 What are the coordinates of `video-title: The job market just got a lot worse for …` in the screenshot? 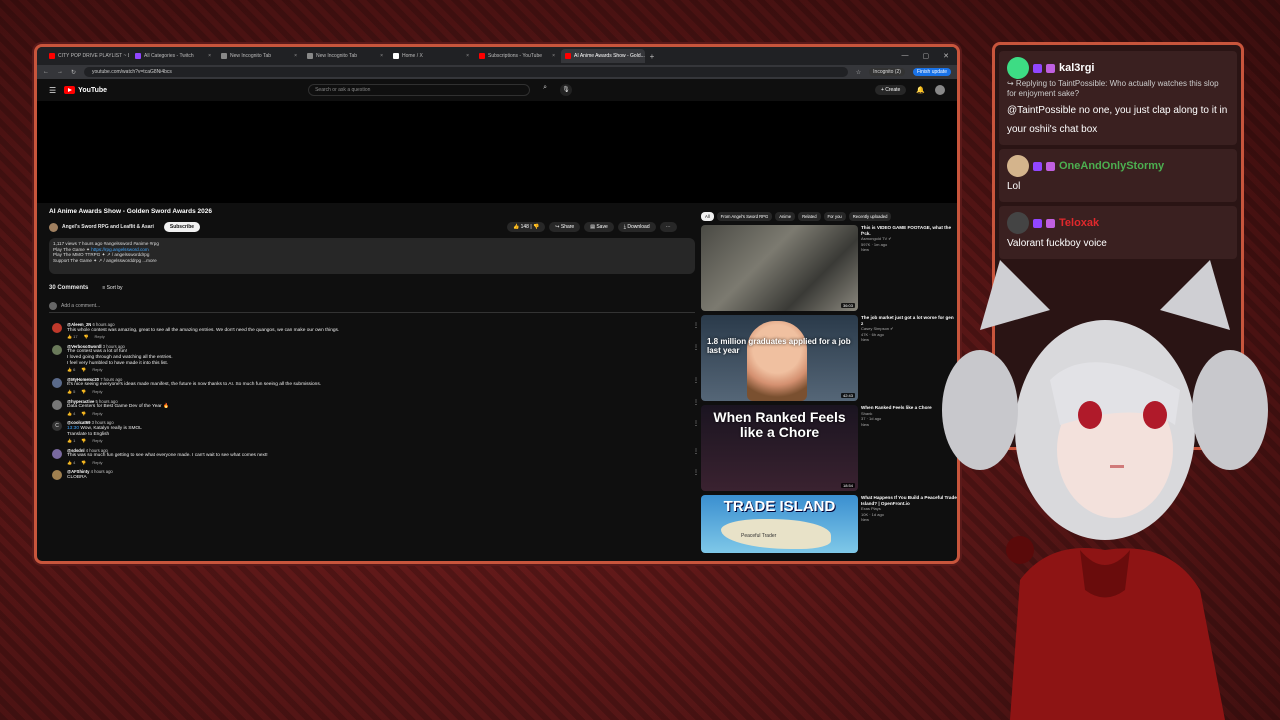 It's located at (909, 320).